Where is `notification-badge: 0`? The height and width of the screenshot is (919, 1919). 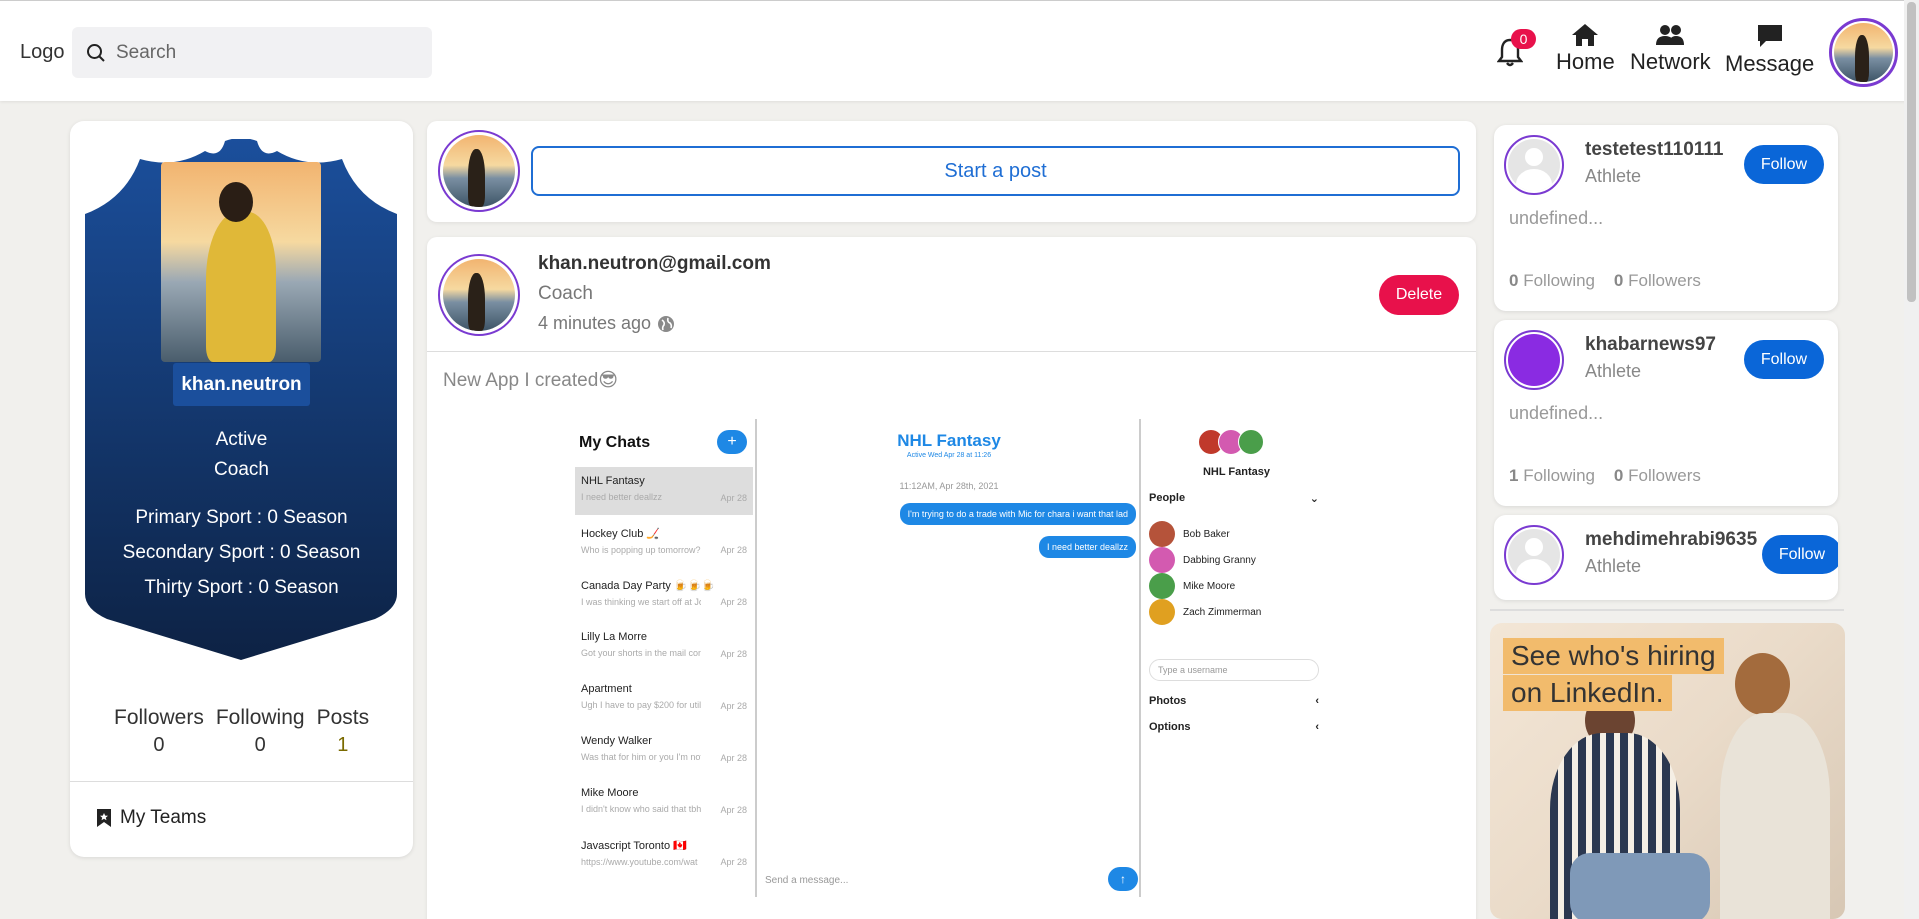
notification-badge: 0 is located at coordinates (1523, 39).